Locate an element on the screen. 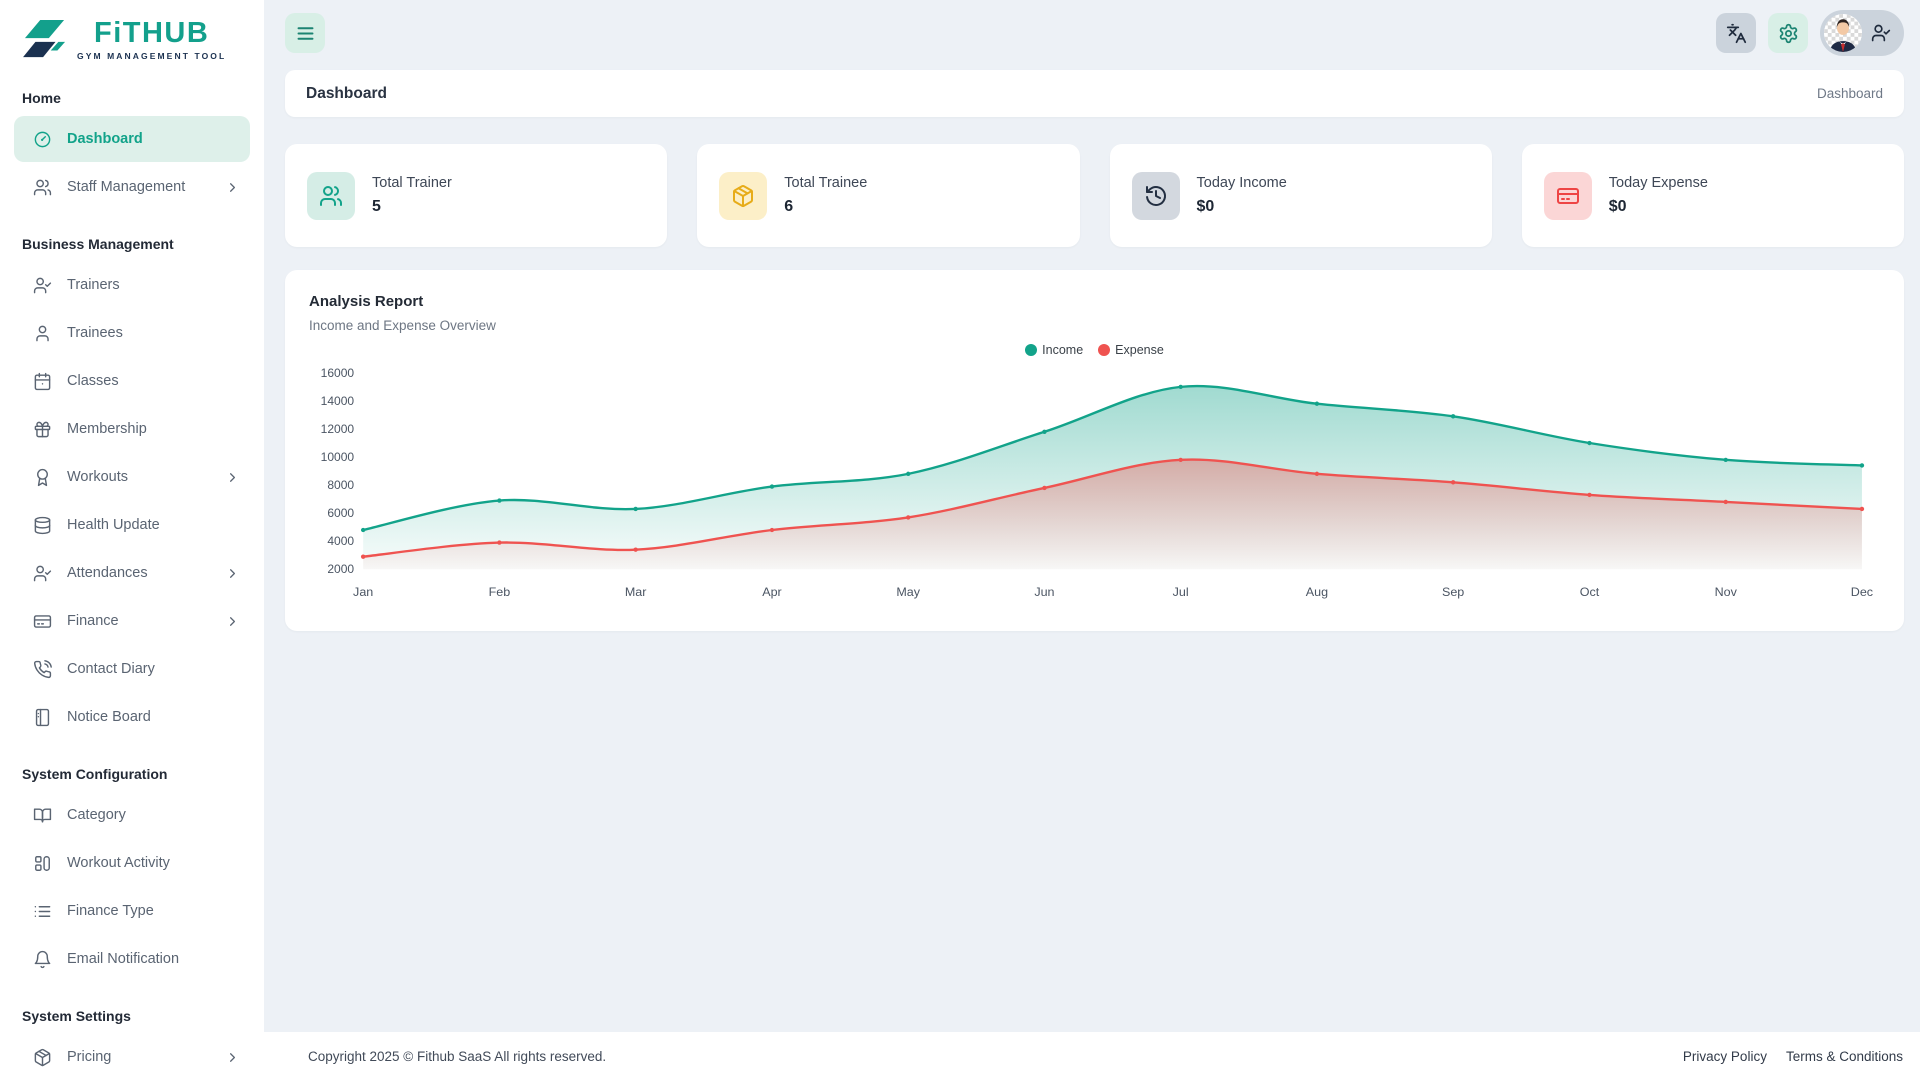 The width and height of the screenshot is (1920, 1080). sidebar-item-trainees: Trainees is located at coordinates (132, 333).